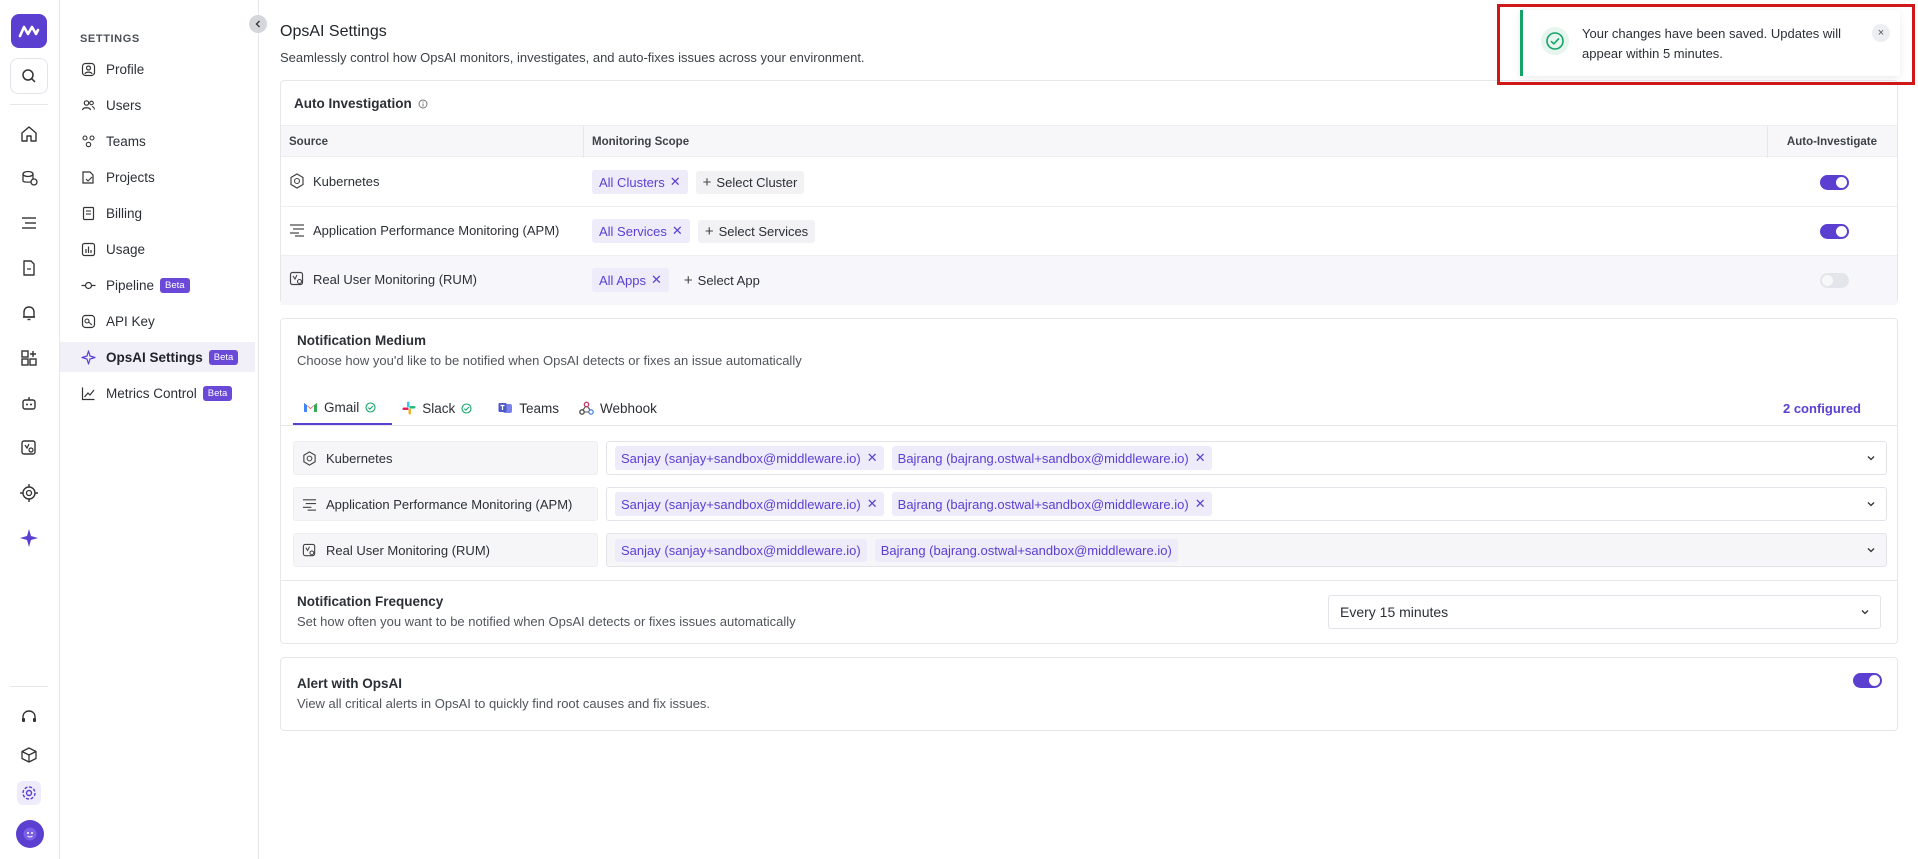 This screenshot has height=859, width=1918. What do you see at coordinates (741, 550) in the screenshot?
I see `recipient-chip: Sanjay (sanjay+sandbox@middleware.io)` at bounding box center [741, 550].